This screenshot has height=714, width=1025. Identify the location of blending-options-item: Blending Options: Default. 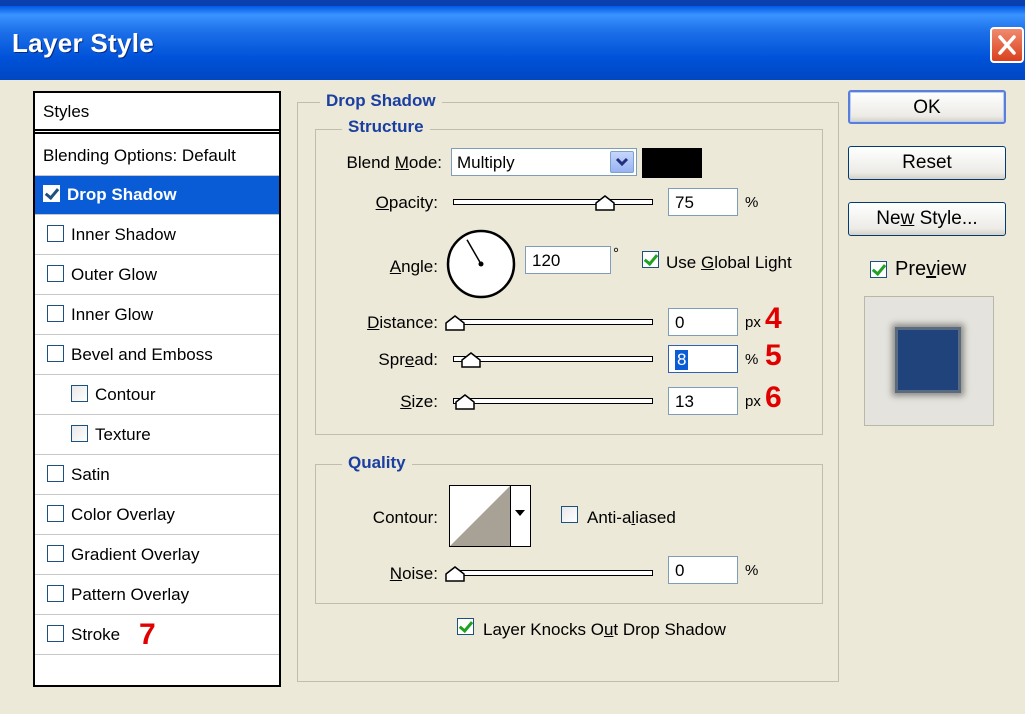
(157, 156).